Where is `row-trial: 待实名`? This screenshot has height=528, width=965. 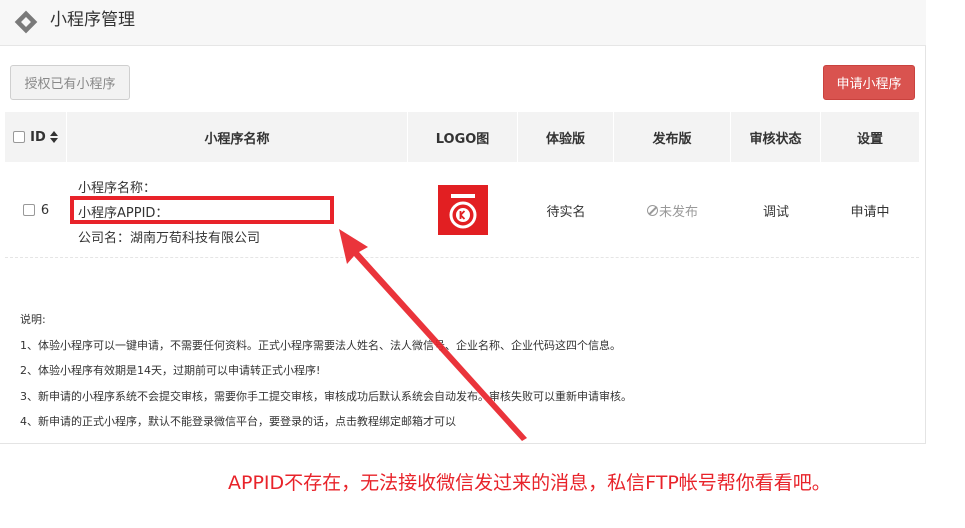
row-trial: 待实名 is located at coordinates (566, 212).